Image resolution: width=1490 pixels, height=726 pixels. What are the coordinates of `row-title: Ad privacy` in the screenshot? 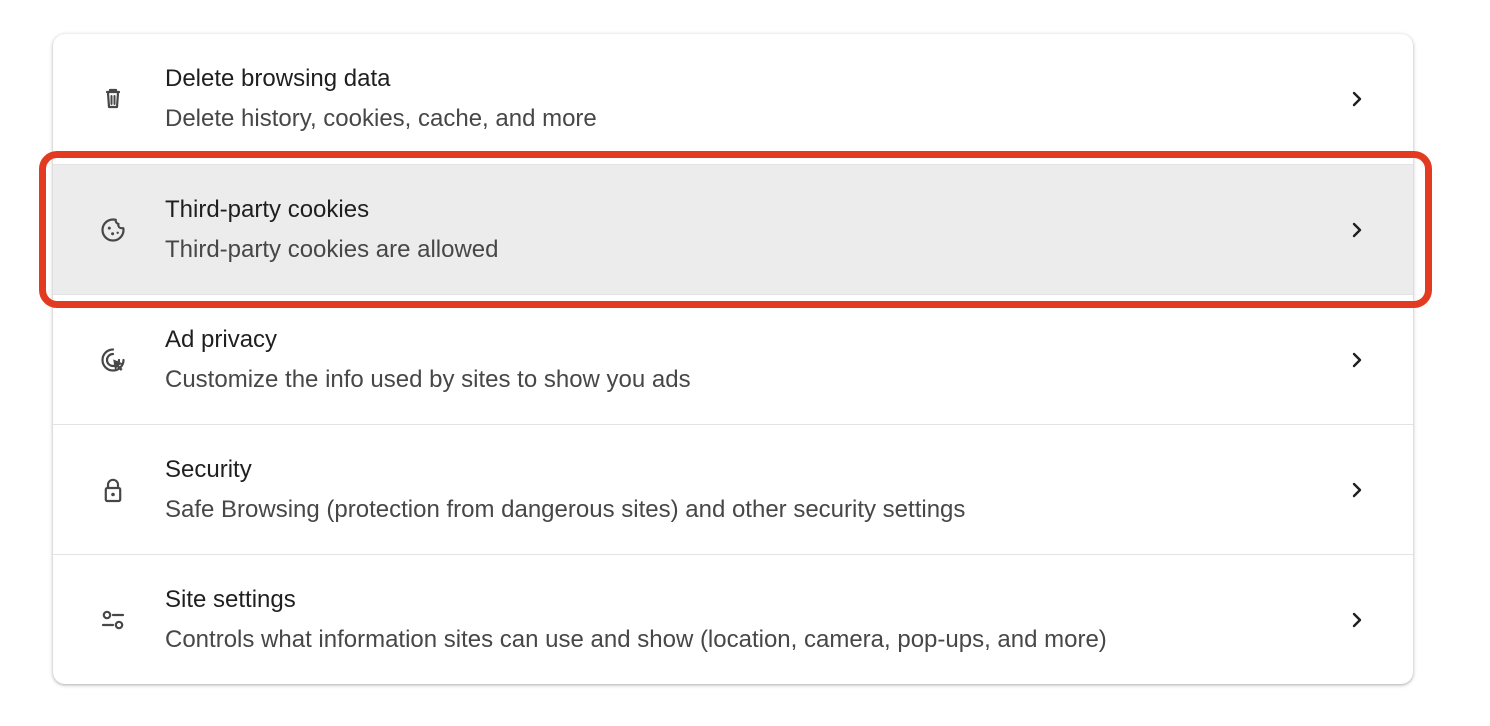 It's located at (221, 339).